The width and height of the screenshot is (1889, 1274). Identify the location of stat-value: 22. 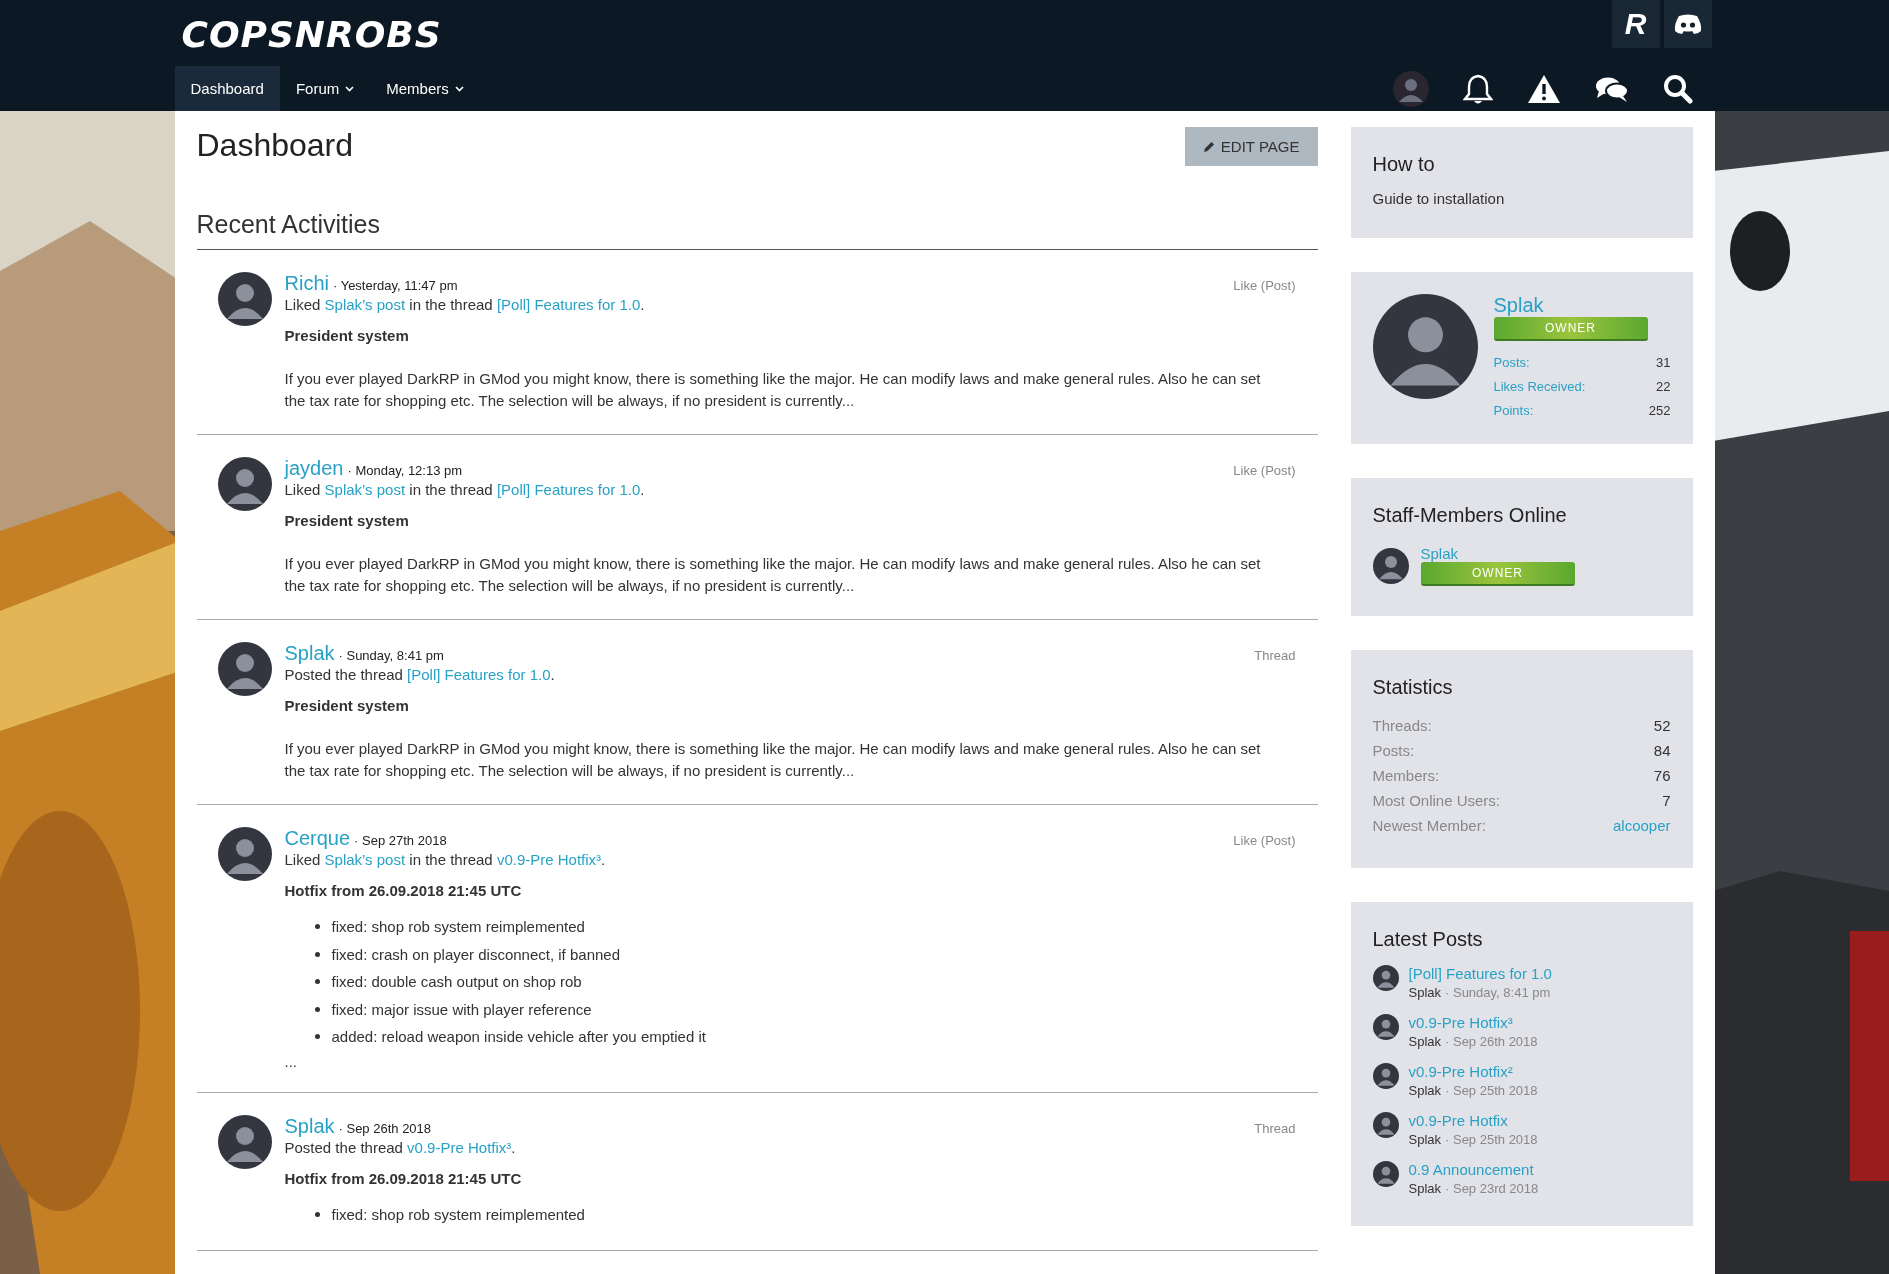
(1663, 386).